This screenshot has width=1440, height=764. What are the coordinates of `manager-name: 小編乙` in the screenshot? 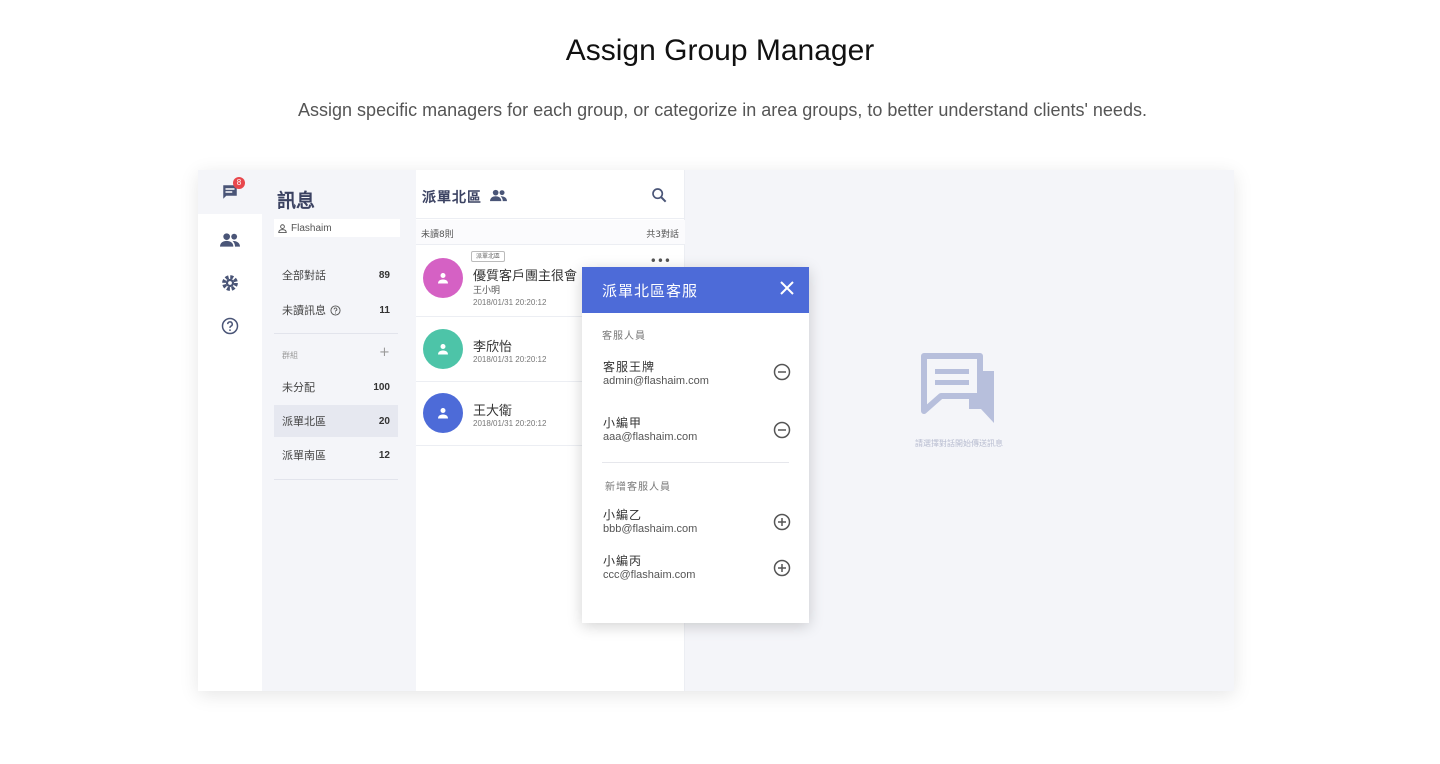 It's located at (623, 515).